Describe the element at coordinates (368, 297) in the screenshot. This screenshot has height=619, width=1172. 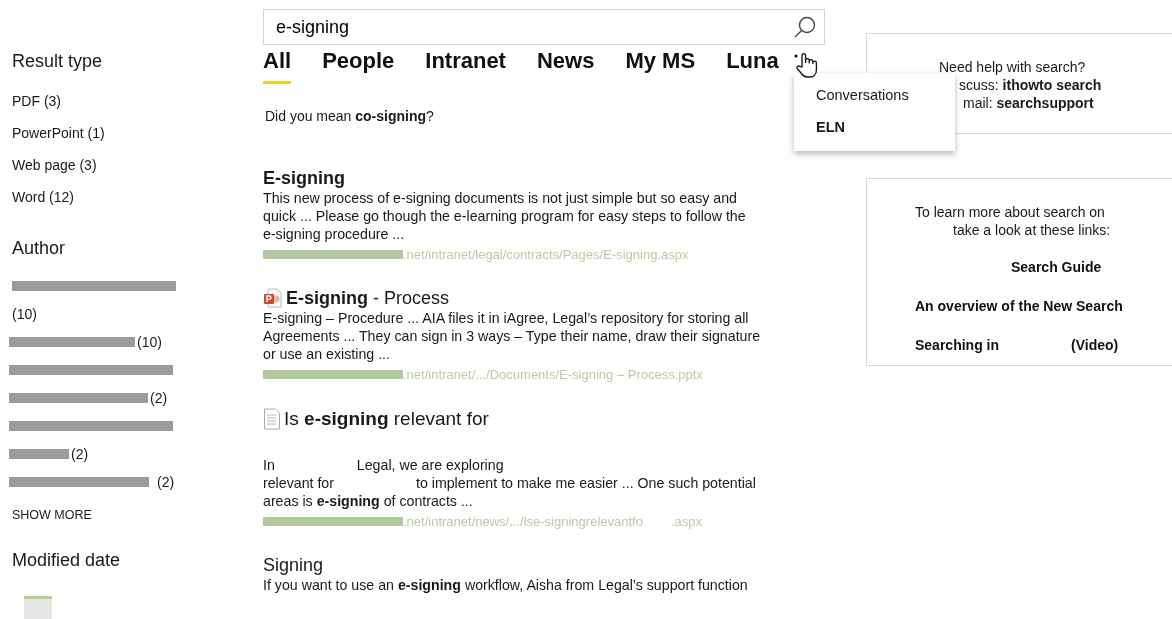
I see `result-title: E-signing - Process` at that location.